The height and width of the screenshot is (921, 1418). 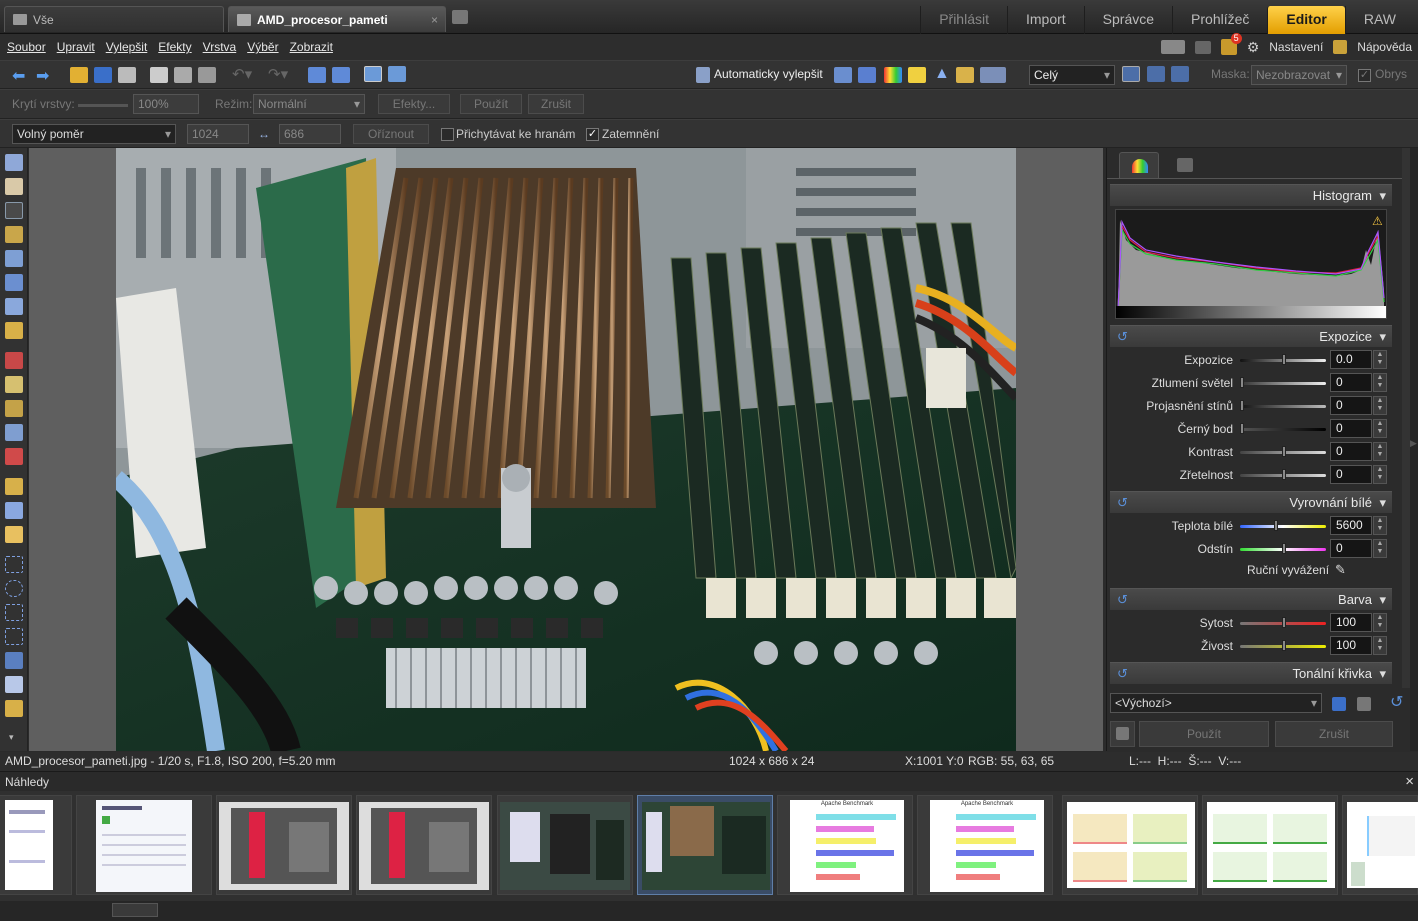 What do you see at coordinates (14, 210) in the screenshot?
I see `crop-tool-icon` at bounding box center [14, 210].